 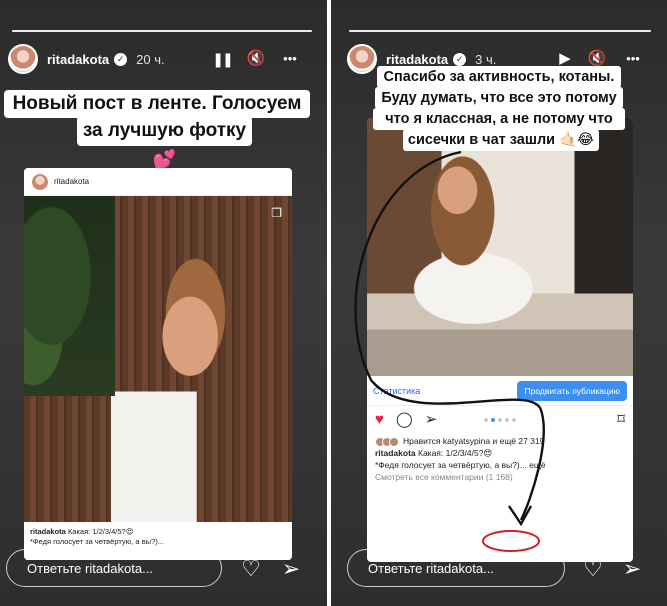 What do you see at coordinates (404, 420) in the screenshot?
I see `comment-icon: ◯` at bounding box center [404, 420].